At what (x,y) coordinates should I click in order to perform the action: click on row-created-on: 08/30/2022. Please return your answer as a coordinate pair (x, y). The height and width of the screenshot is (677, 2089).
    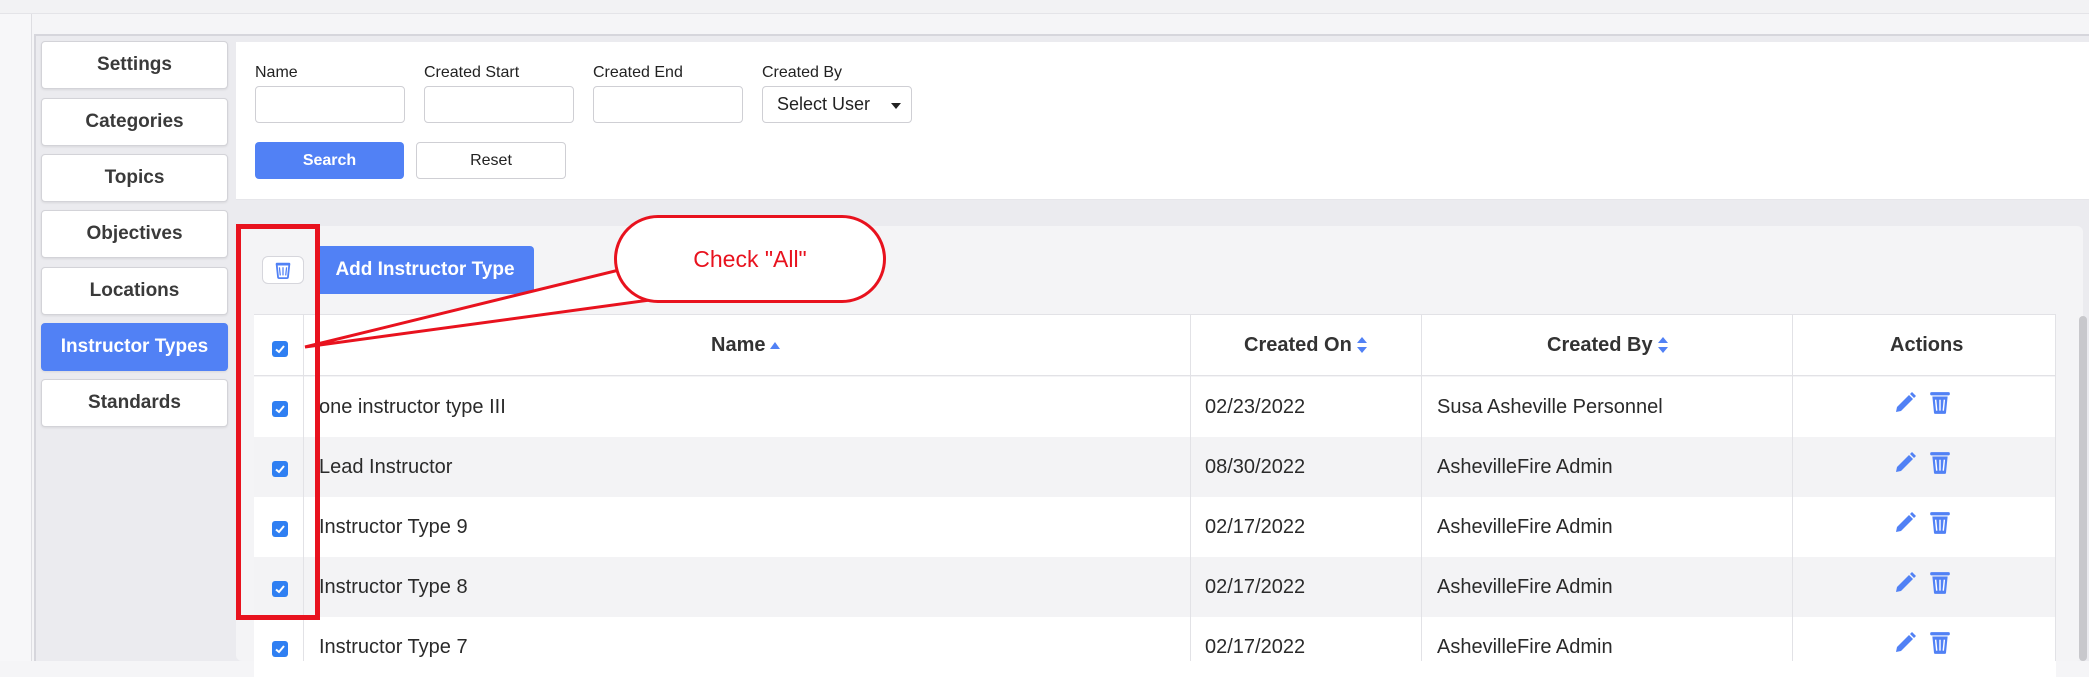
    Looking at the image, I should click on (1255, 467).